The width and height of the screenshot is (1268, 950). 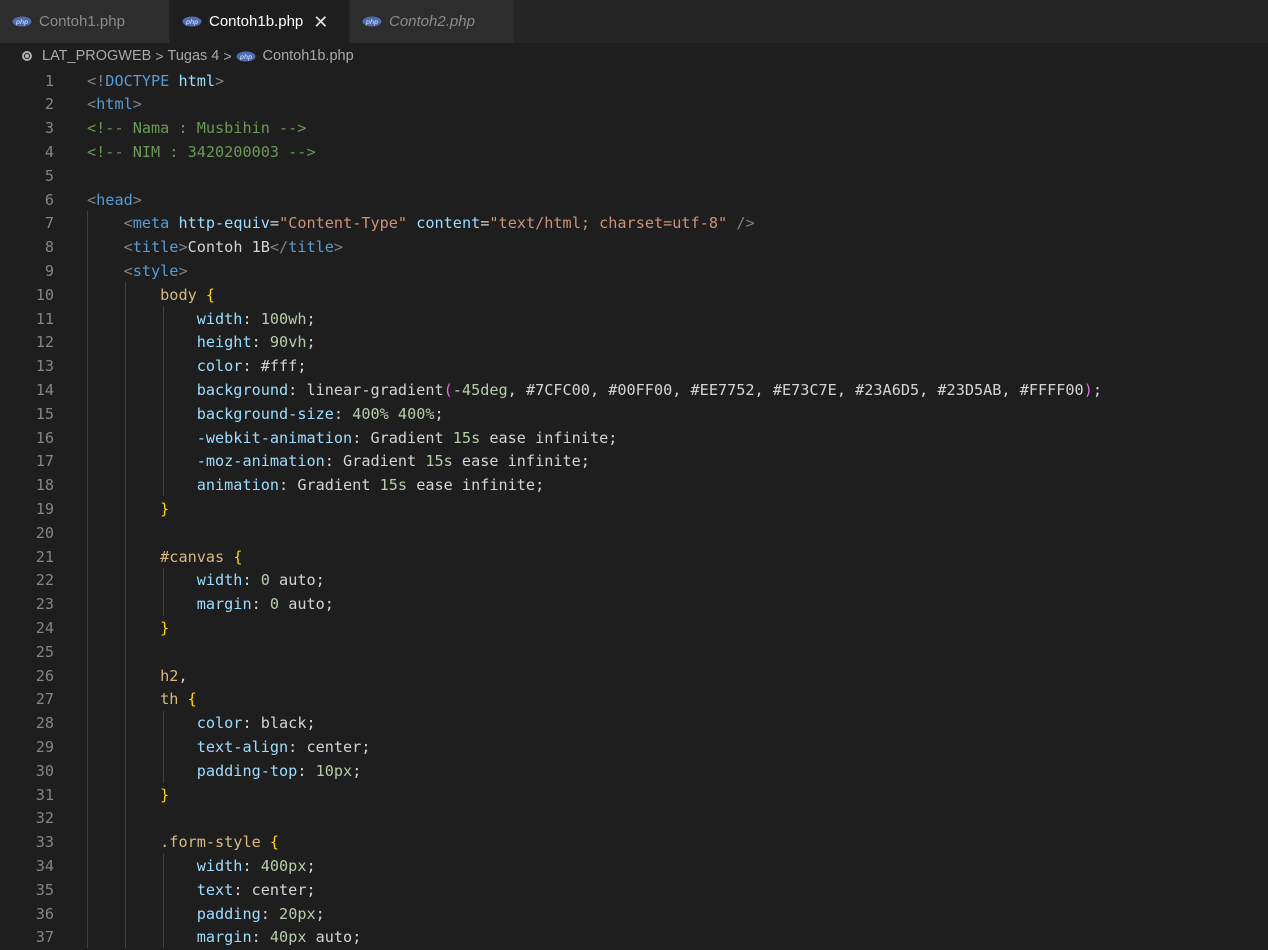 I want to click on line-number: 3, so click(x=49, y=128).